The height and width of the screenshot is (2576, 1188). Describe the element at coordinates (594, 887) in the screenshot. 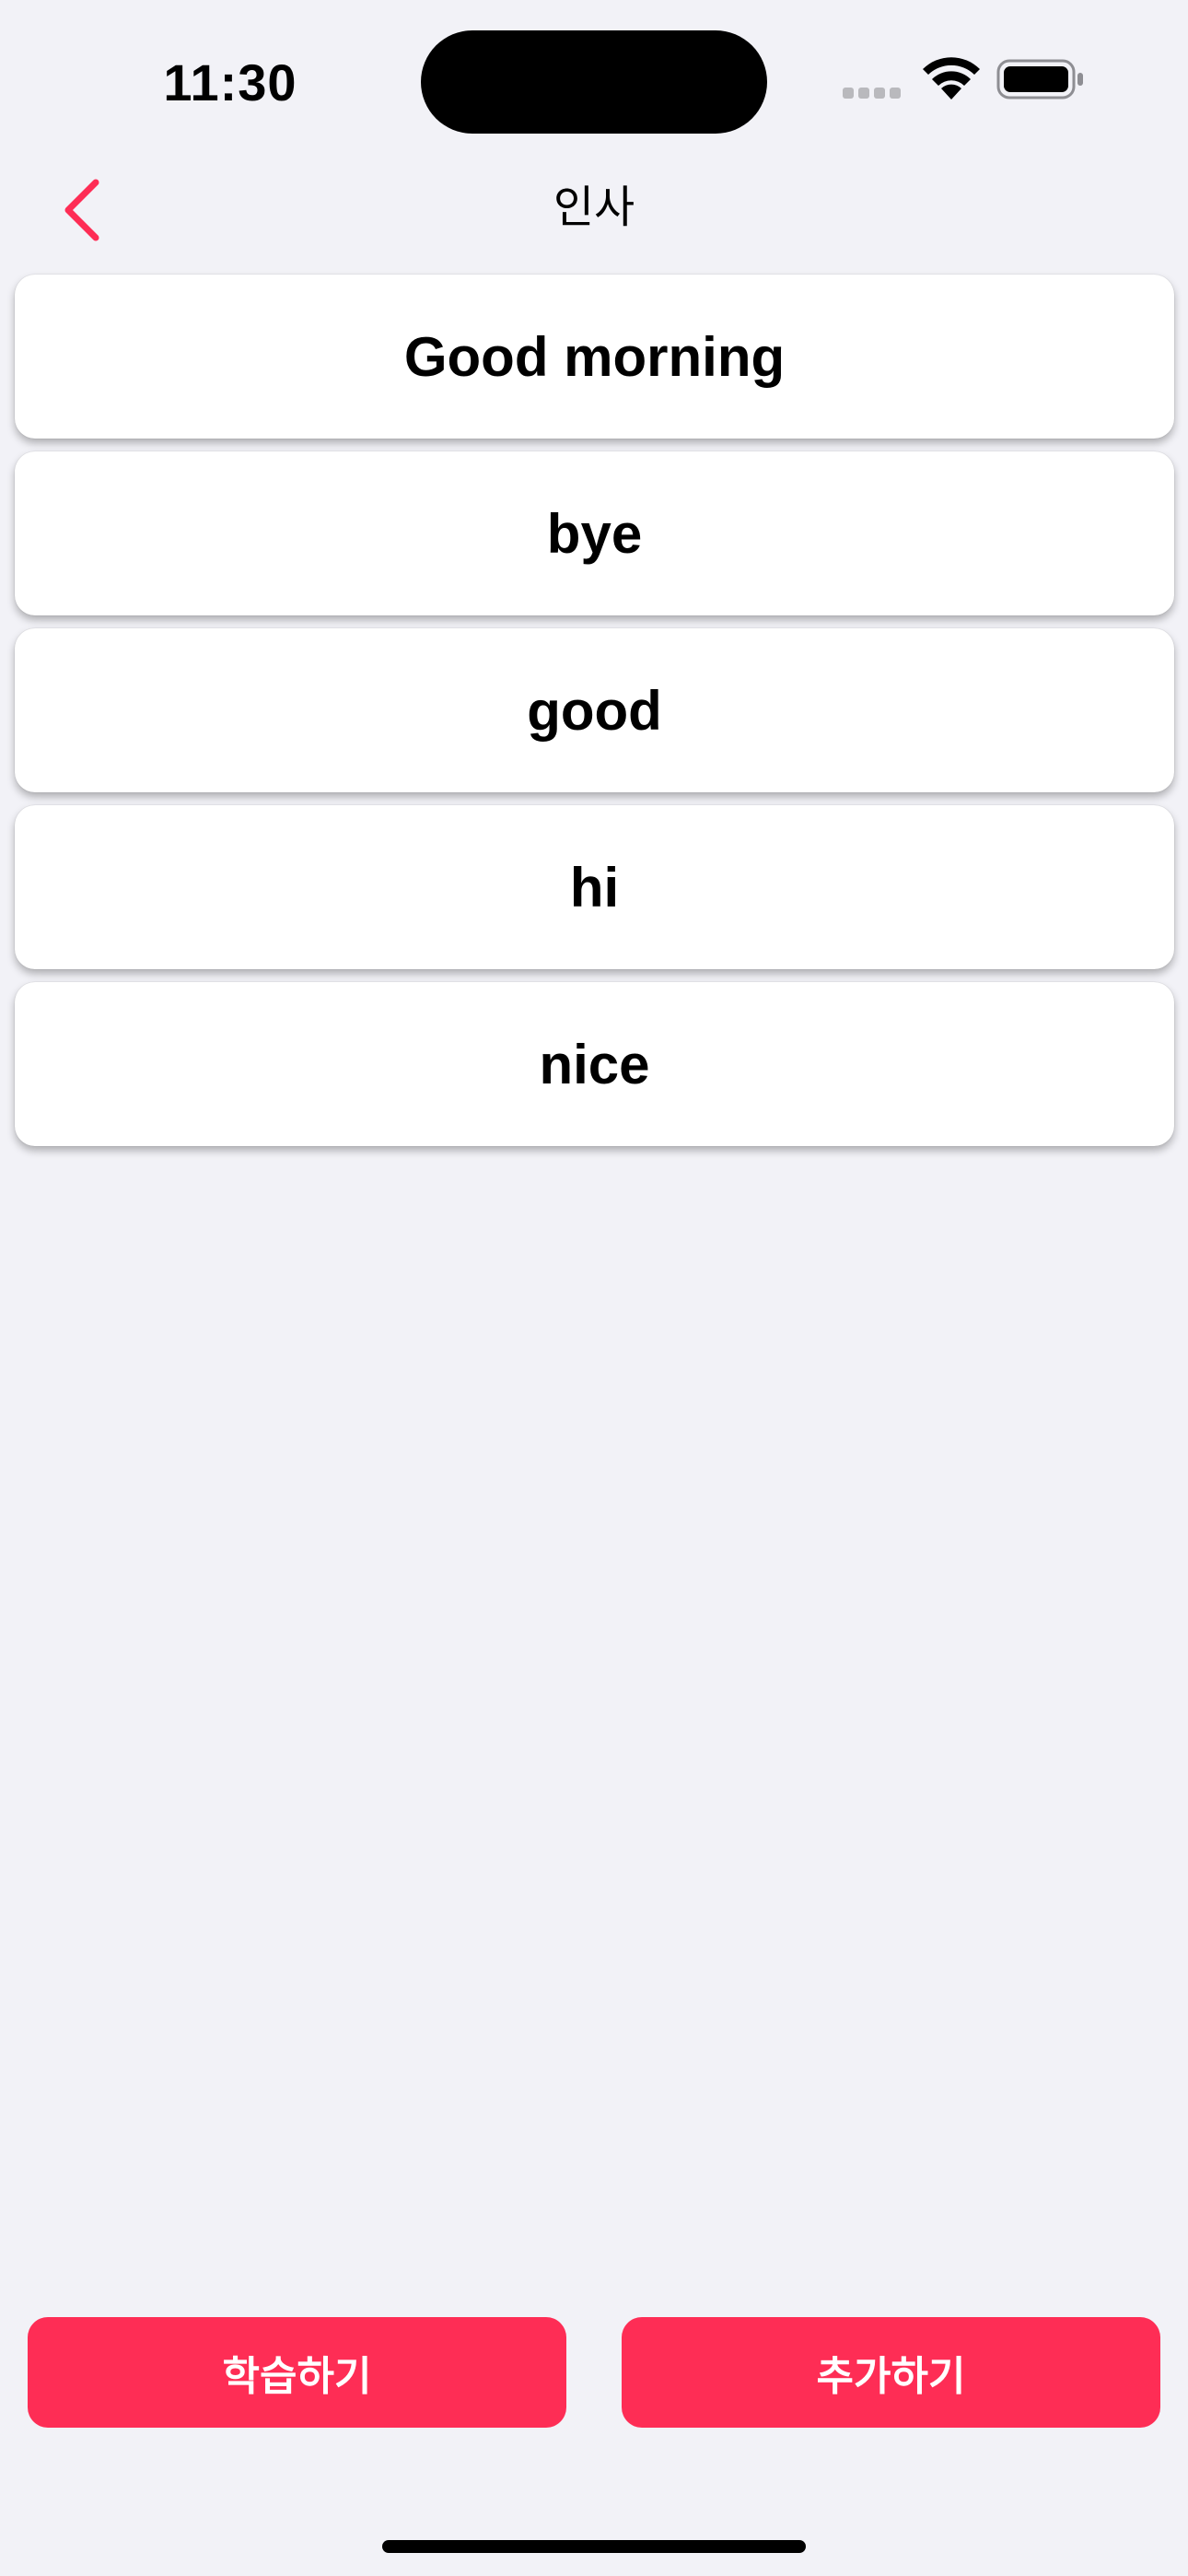

I see `word-card: hi` at that location.